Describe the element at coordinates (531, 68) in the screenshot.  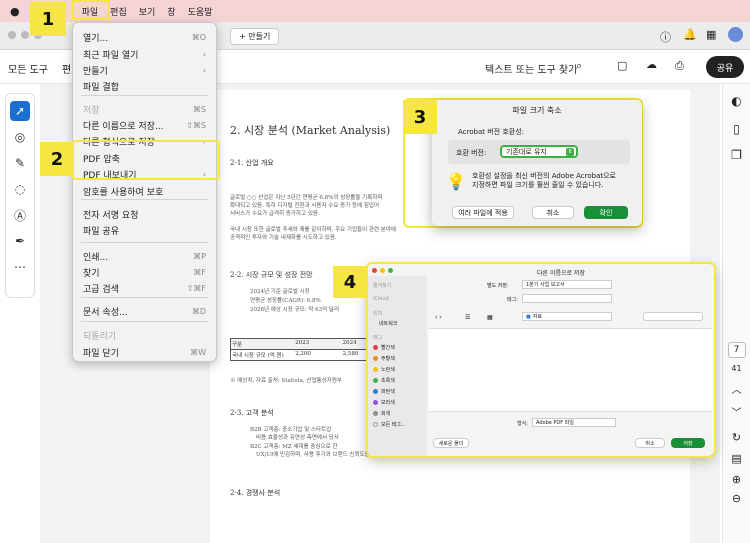
I see `search-tools-button: 텍스트 또는 도구 찾기` at that location.